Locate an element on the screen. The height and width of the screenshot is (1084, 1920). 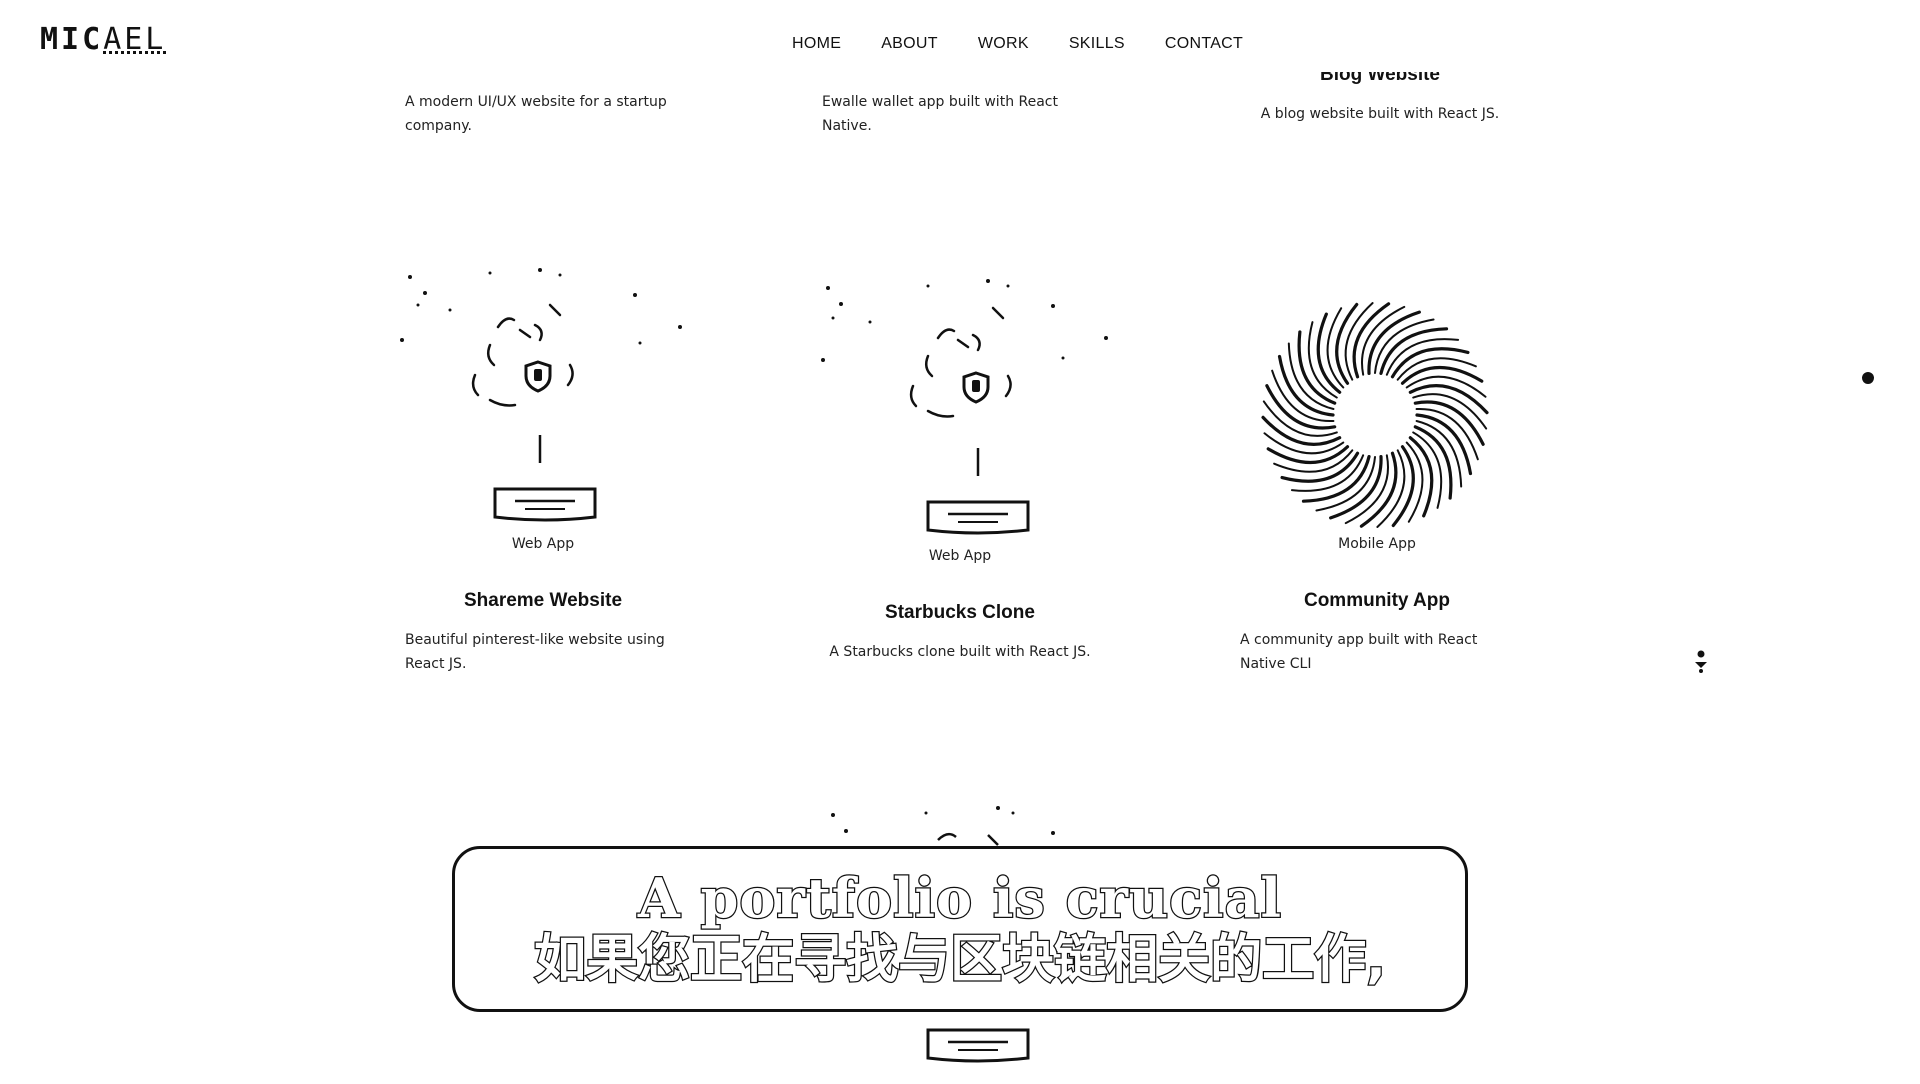
mobile-app-swirl-illustration is located at coordinates (1375, 415).